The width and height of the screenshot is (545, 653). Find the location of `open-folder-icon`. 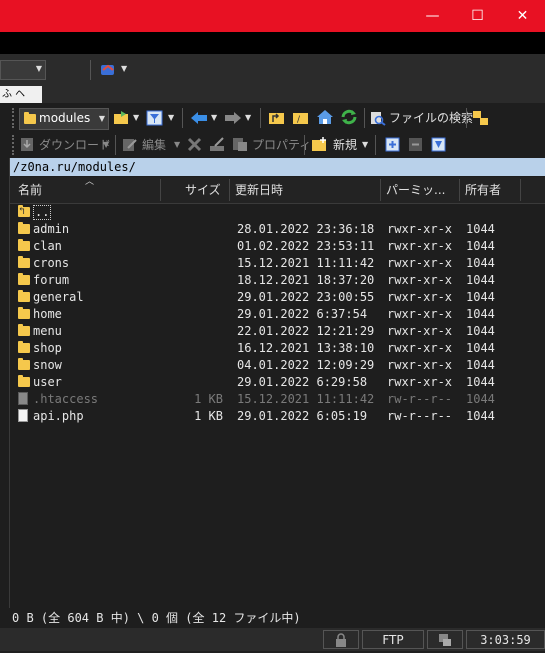

open-folder-icon is located at coordinates (122, 119).